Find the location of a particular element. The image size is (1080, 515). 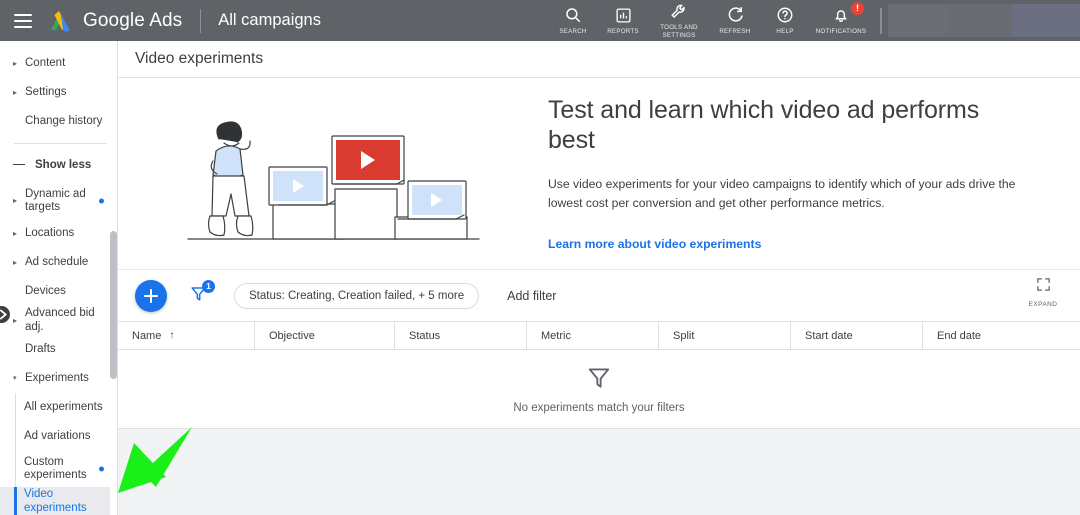

sidebar-item-label: Video experiments is located at coordinates (55, 501).